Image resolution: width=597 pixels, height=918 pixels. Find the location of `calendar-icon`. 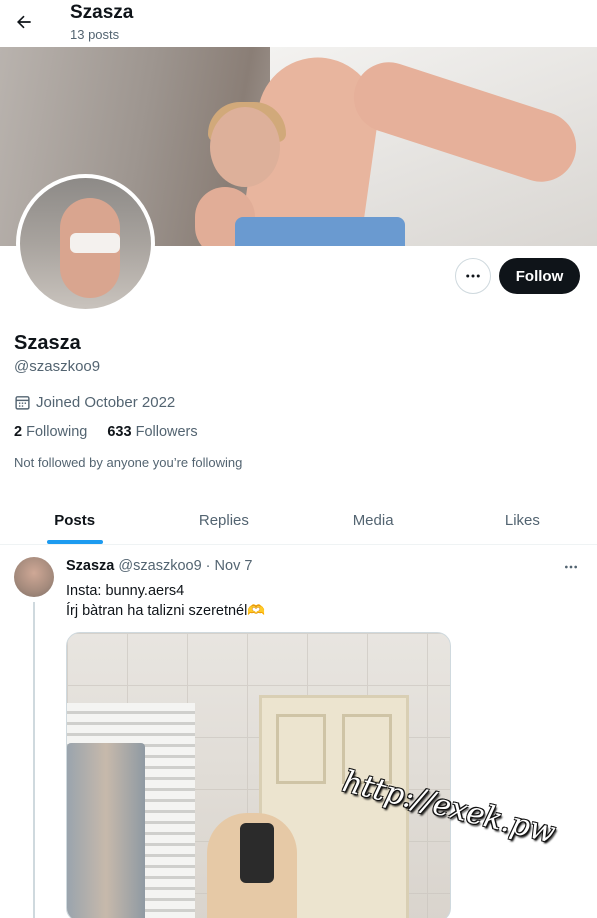

calendar-icon is located at coordinates (22, 402).